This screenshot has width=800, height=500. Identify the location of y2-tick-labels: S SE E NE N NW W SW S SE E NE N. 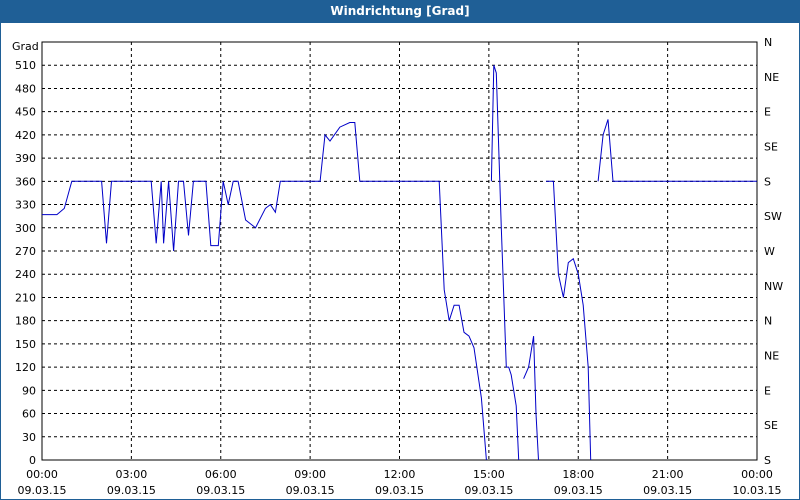
(773, 251).